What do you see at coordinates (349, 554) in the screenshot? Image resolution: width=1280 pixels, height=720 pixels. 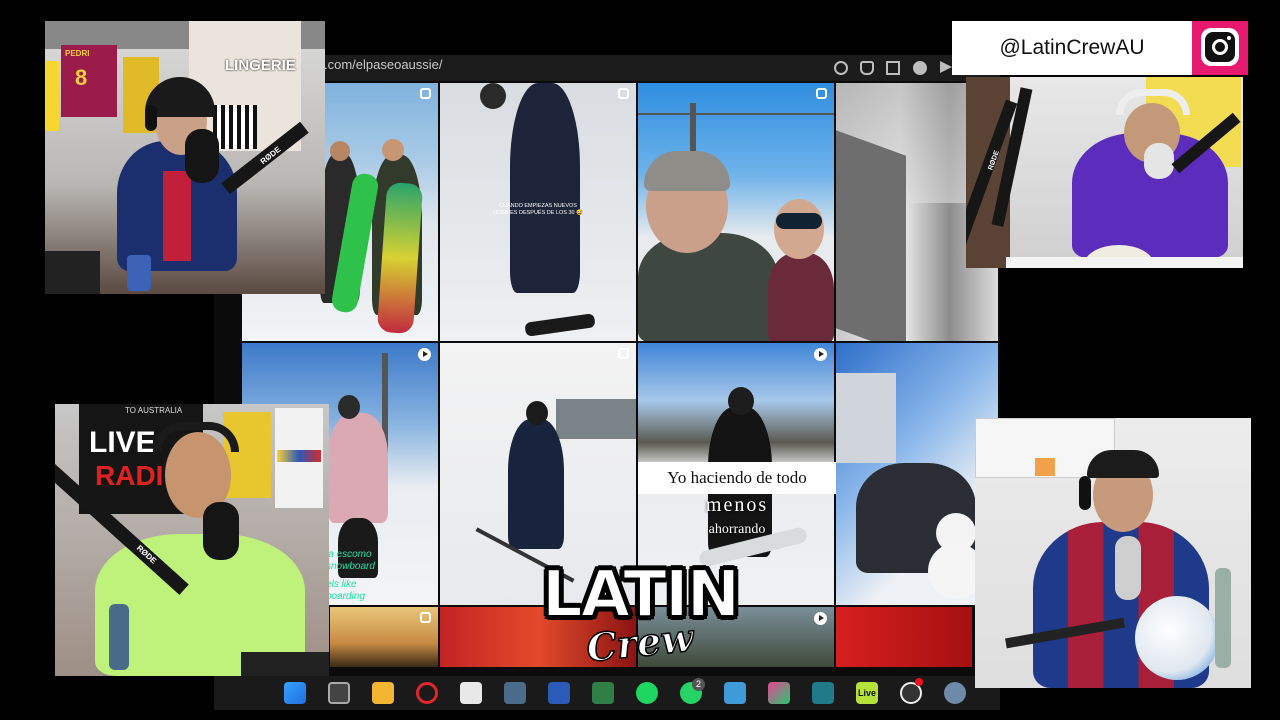 I see `tile-caption-line: la escomo` at bounding box center [349, 554].